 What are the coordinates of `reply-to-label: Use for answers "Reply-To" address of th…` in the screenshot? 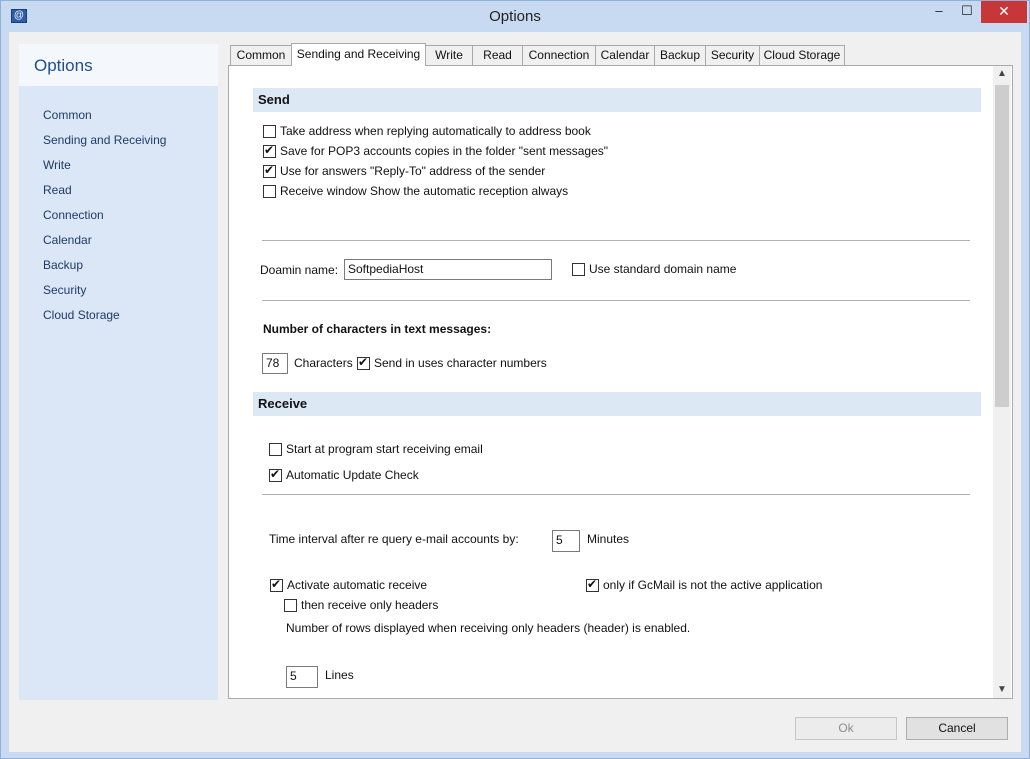 It's located at (413, 171).